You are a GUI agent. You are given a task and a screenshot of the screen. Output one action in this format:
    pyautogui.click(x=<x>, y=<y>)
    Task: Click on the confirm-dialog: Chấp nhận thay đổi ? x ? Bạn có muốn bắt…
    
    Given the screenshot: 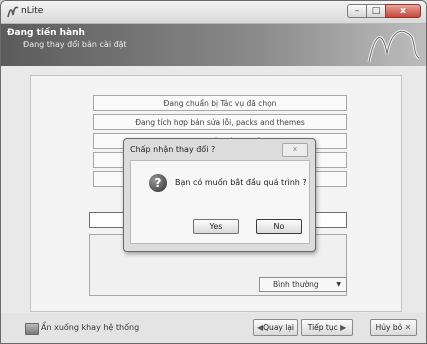 What is the action you would take?
    pyautogui.click(x=219, y=195)
    